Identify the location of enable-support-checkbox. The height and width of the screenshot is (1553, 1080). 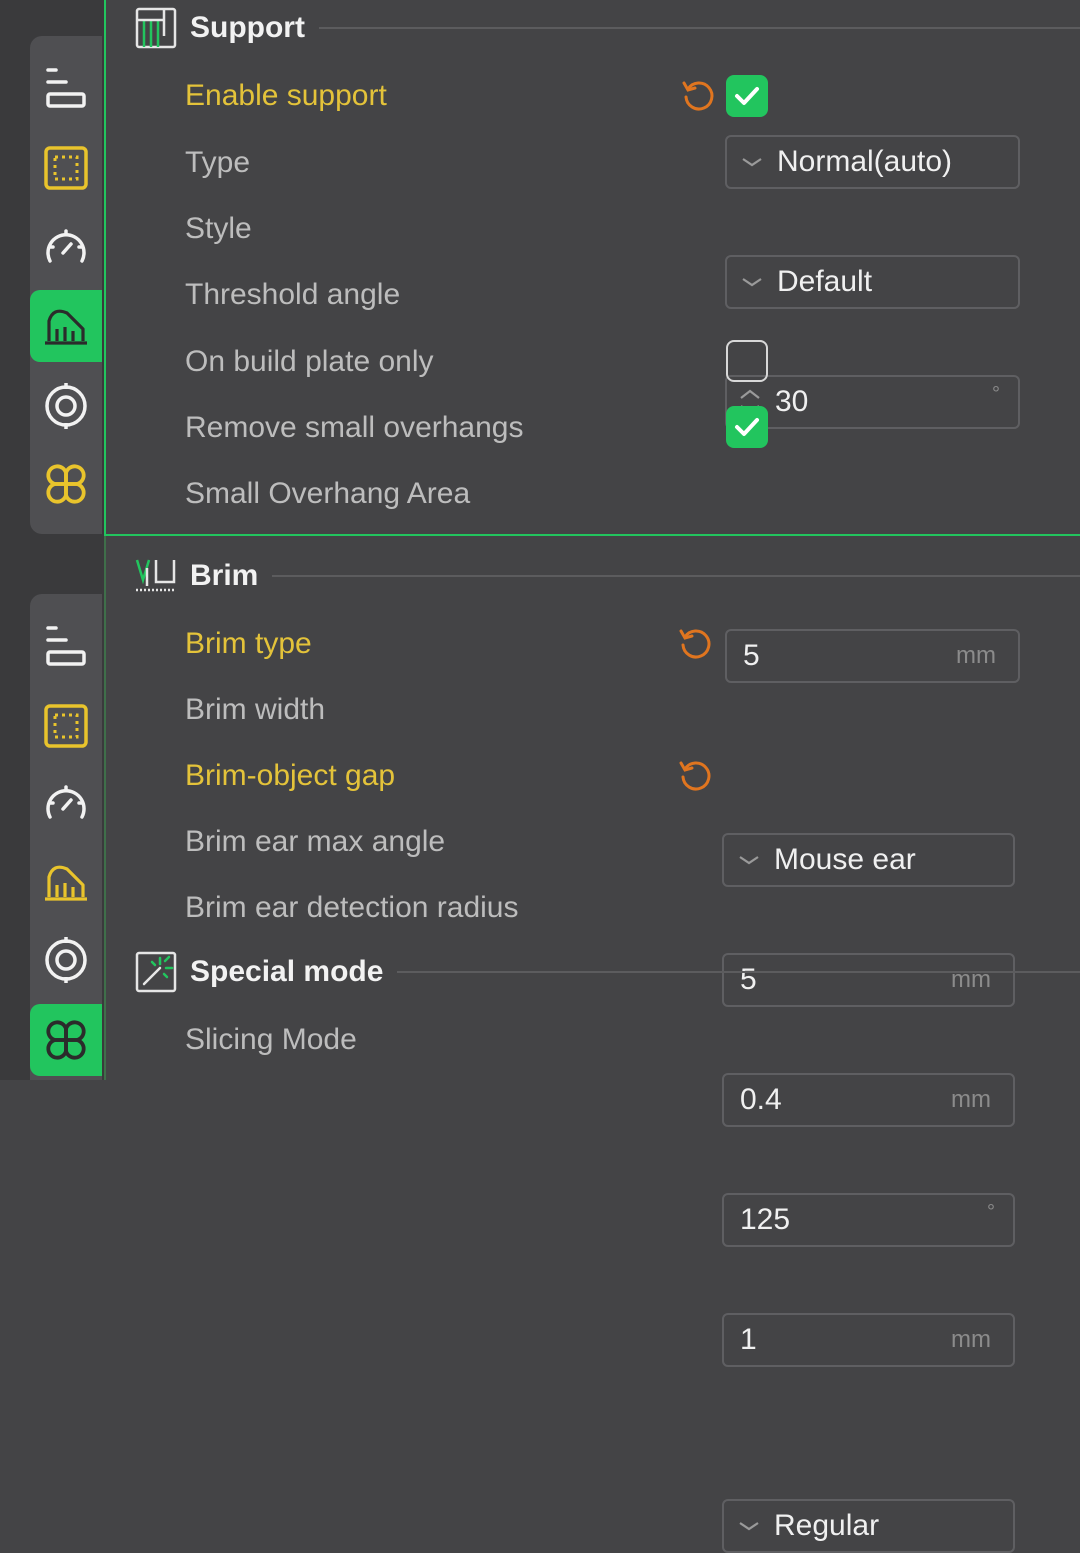
(747, 96).